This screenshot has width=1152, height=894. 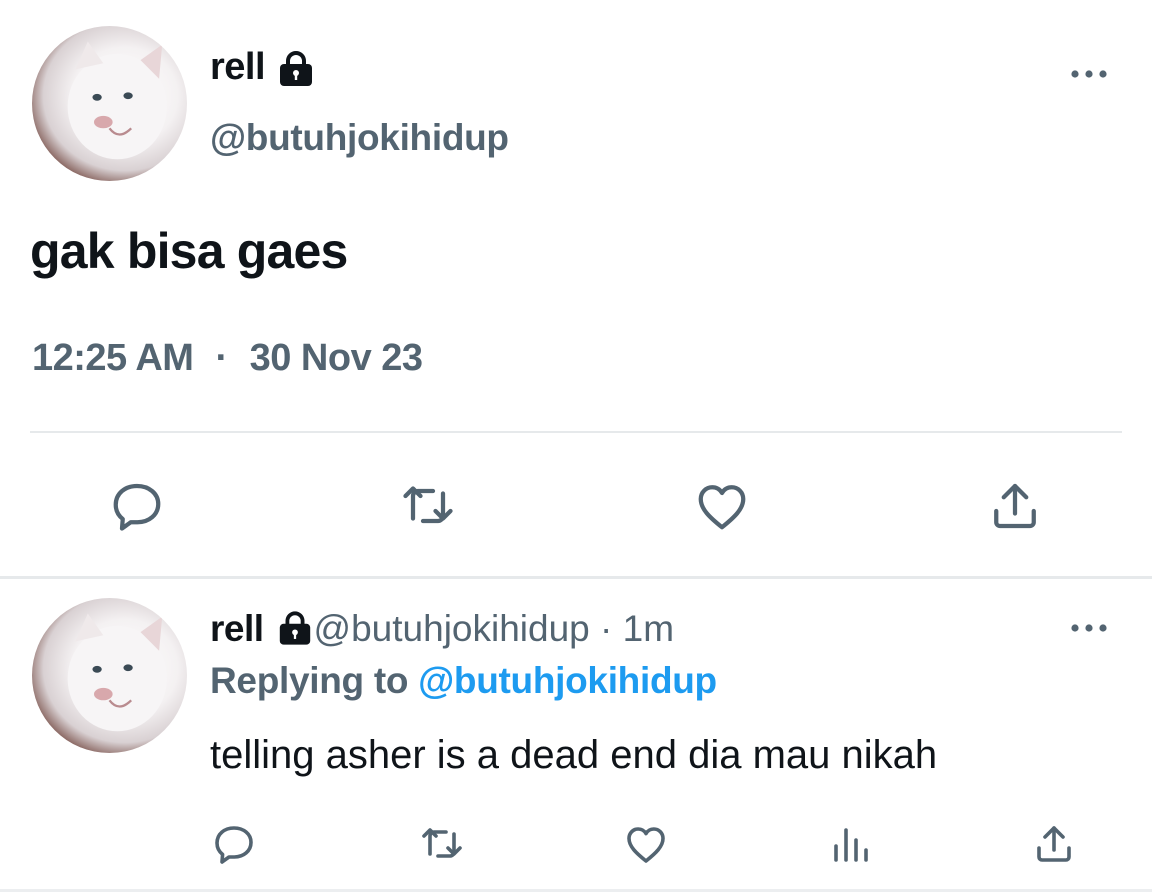 I want to click on tweet-timestamp: 12:25 AM · 30 Nov 23, so click(x=227, y=358).